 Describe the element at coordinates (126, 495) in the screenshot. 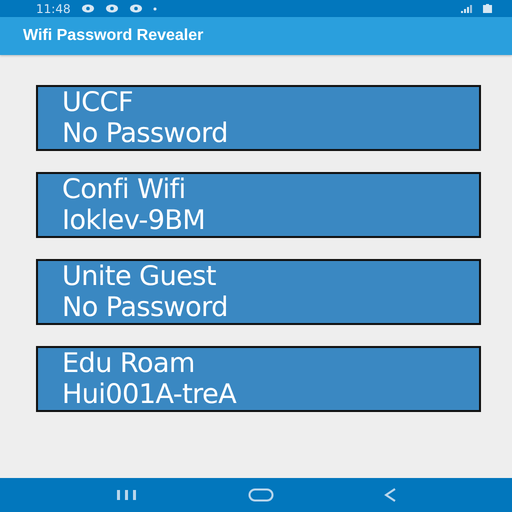

I see `recent-apps-icon` at that location.